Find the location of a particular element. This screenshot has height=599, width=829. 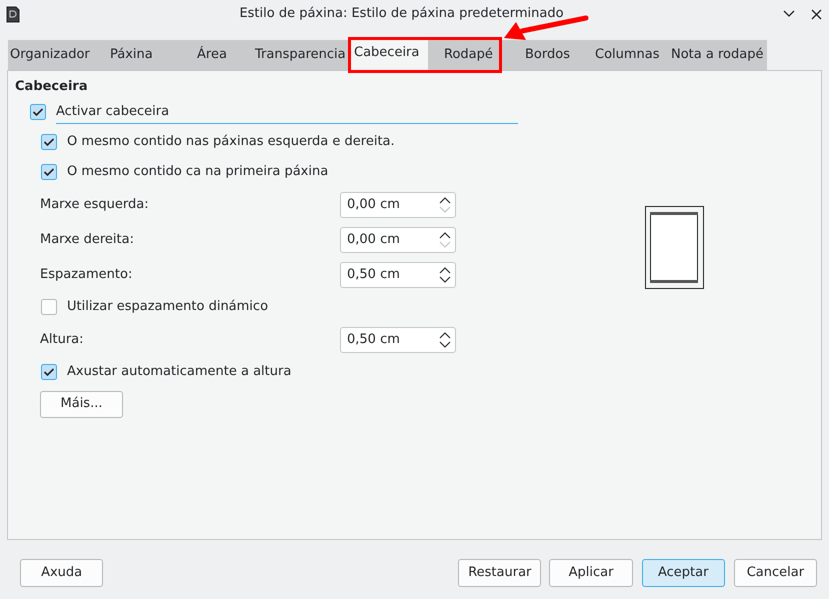

dialog-button: Cancelar is located at coordinates (776, 573).